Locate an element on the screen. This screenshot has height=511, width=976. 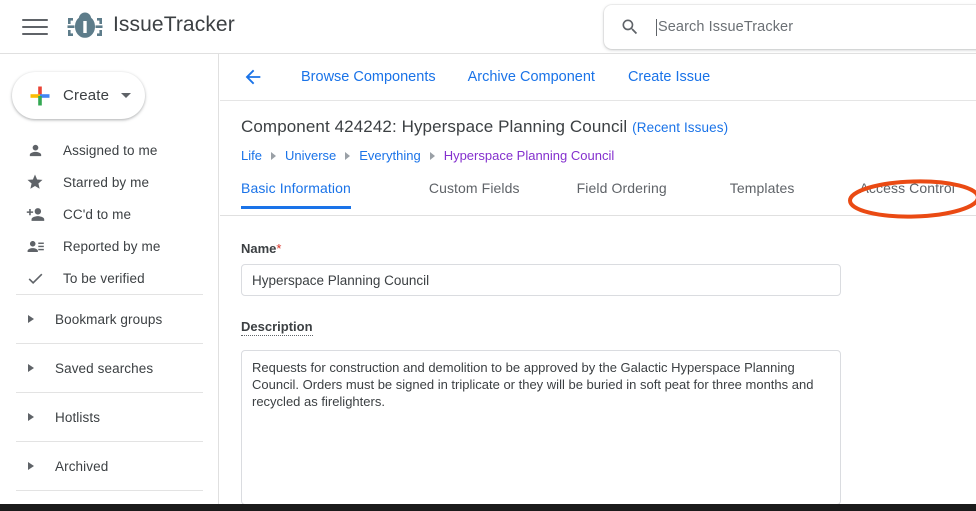
name-field-label: Name* is located at coordinates (261, 248).